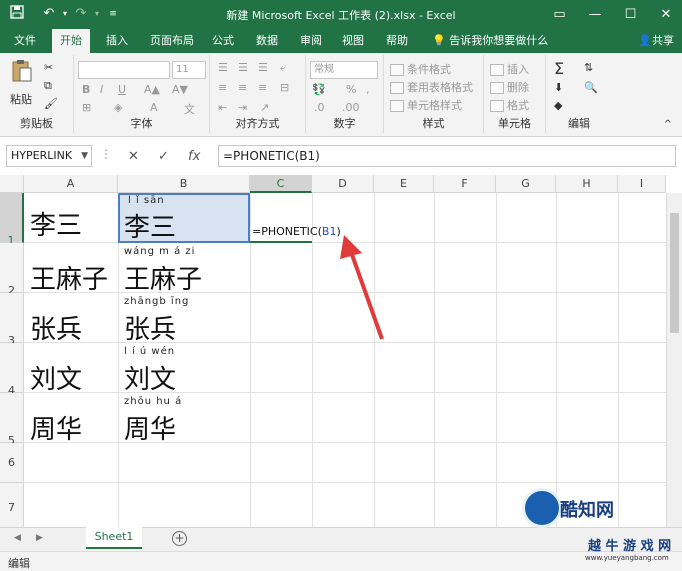 The image size is (682, 571). I want to click on align-right-icon: ≡, so click(262, 87).